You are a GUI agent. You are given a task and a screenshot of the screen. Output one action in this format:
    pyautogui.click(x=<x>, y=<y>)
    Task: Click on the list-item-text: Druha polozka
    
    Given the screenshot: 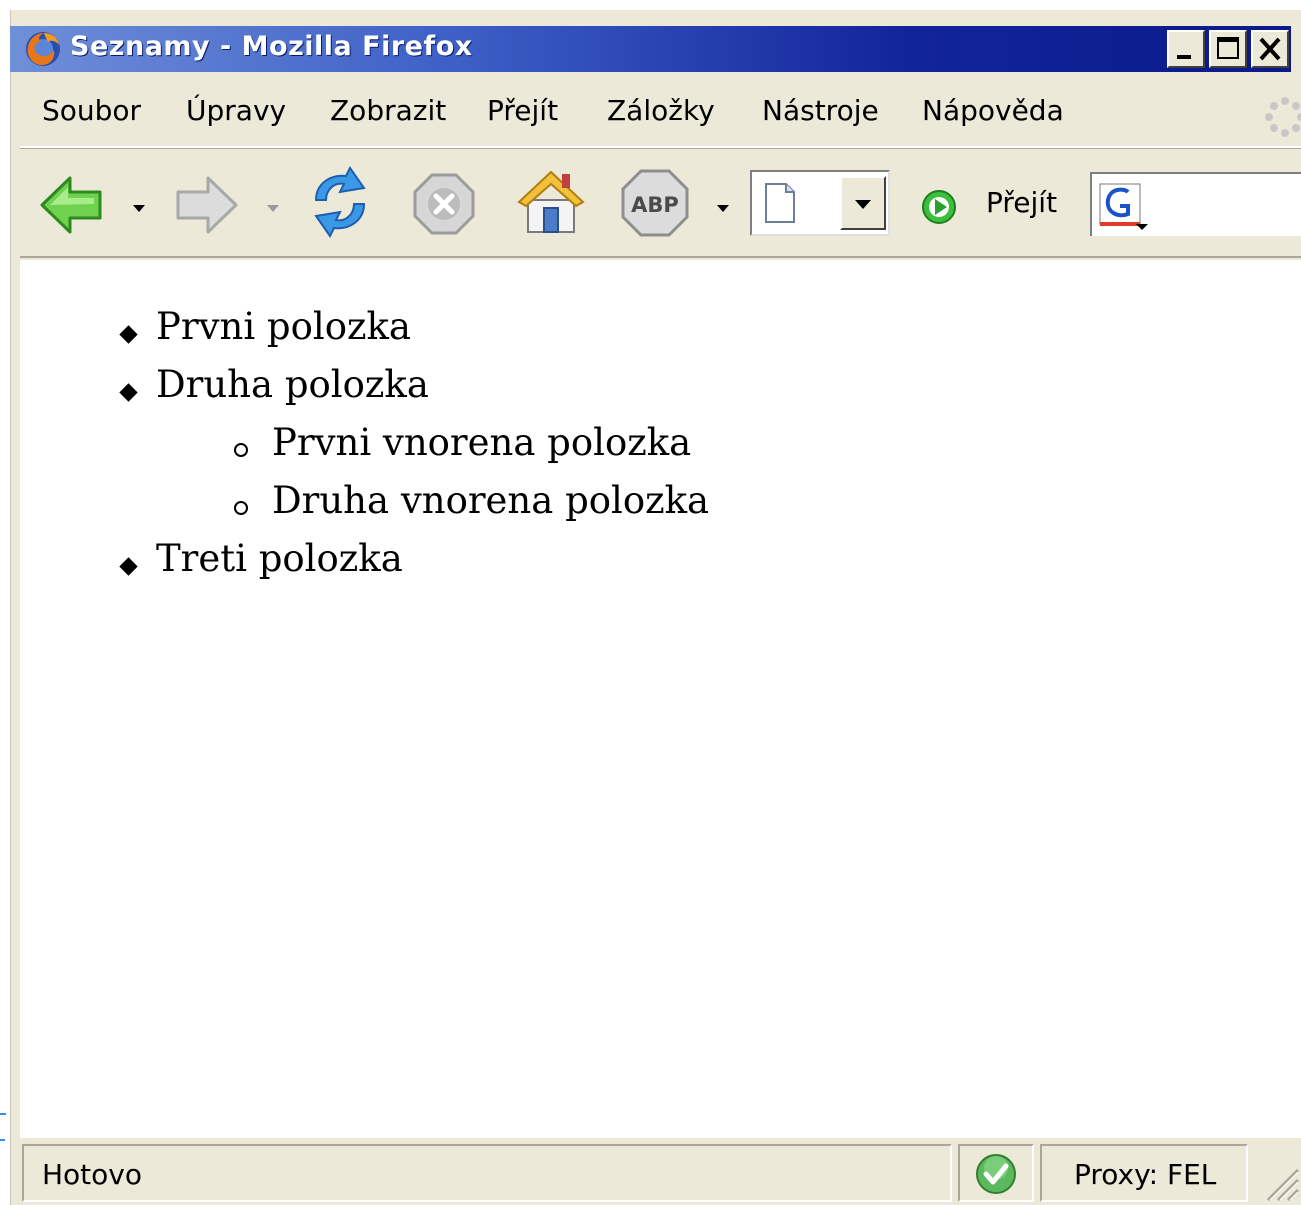 What is the action you would take?
    pyautogui.click(x=292, y=384)
    